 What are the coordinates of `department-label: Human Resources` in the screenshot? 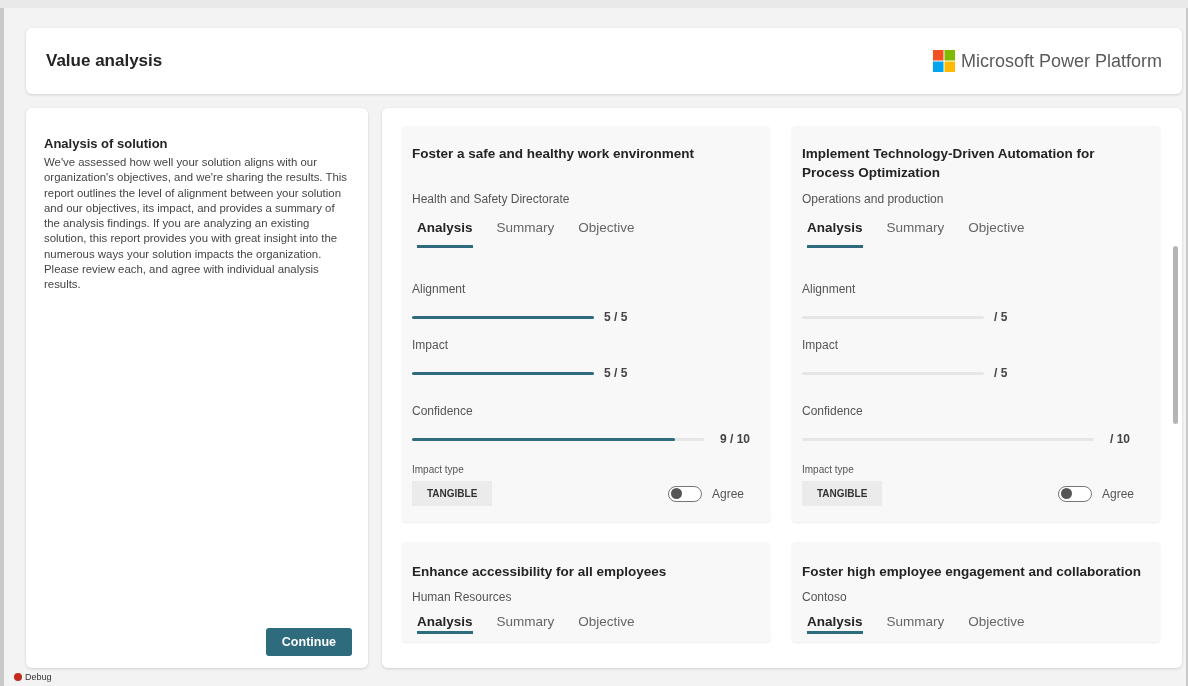 It's located at (462, 597).